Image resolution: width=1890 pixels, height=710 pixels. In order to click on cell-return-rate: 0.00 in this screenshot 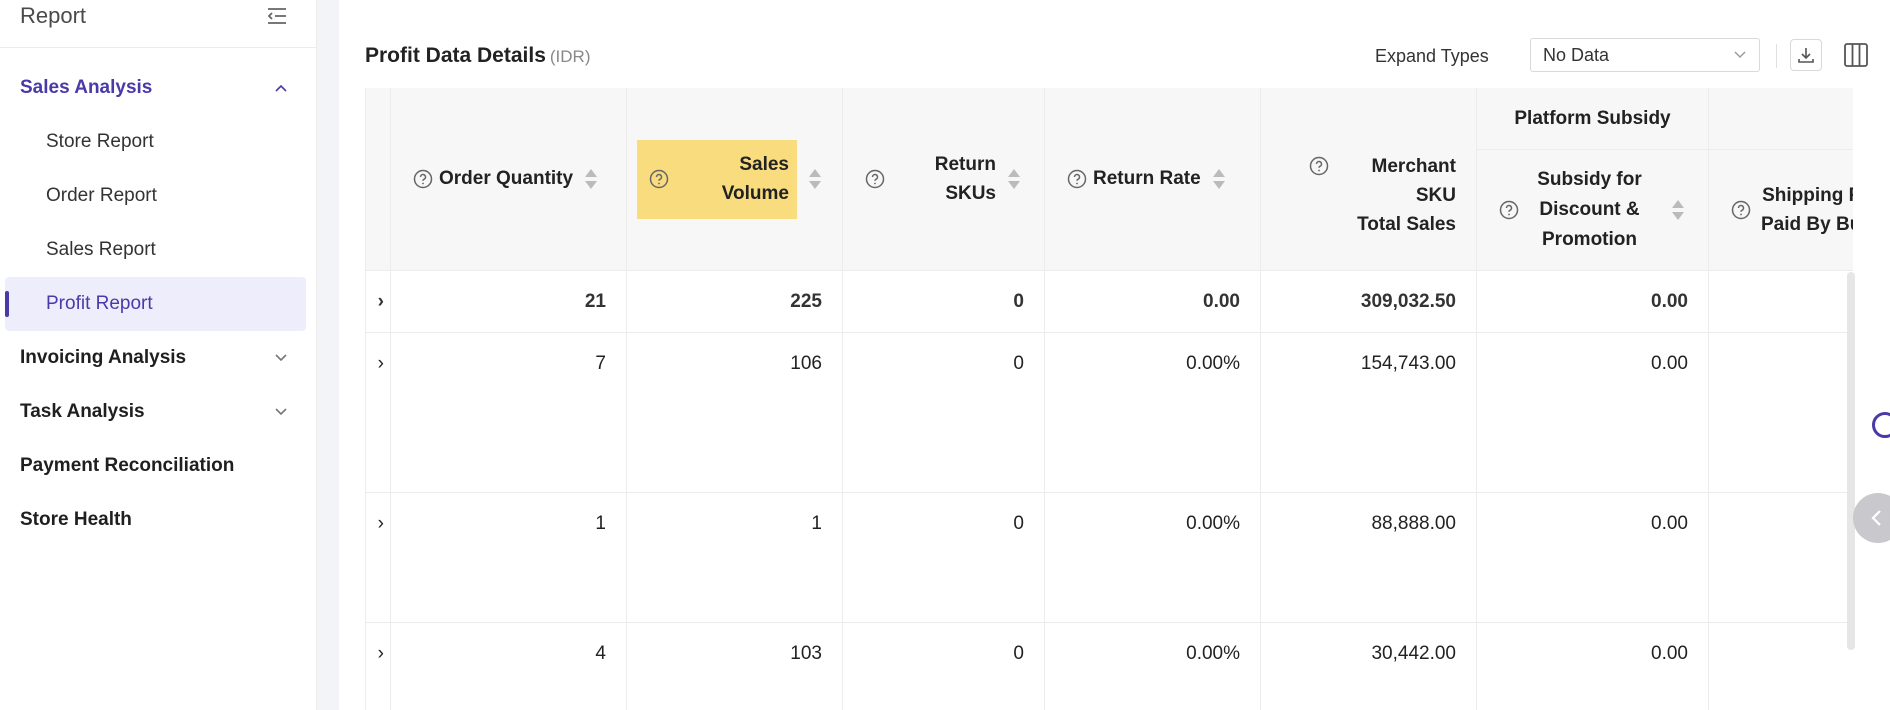, I will do `click(1153, 302)`.